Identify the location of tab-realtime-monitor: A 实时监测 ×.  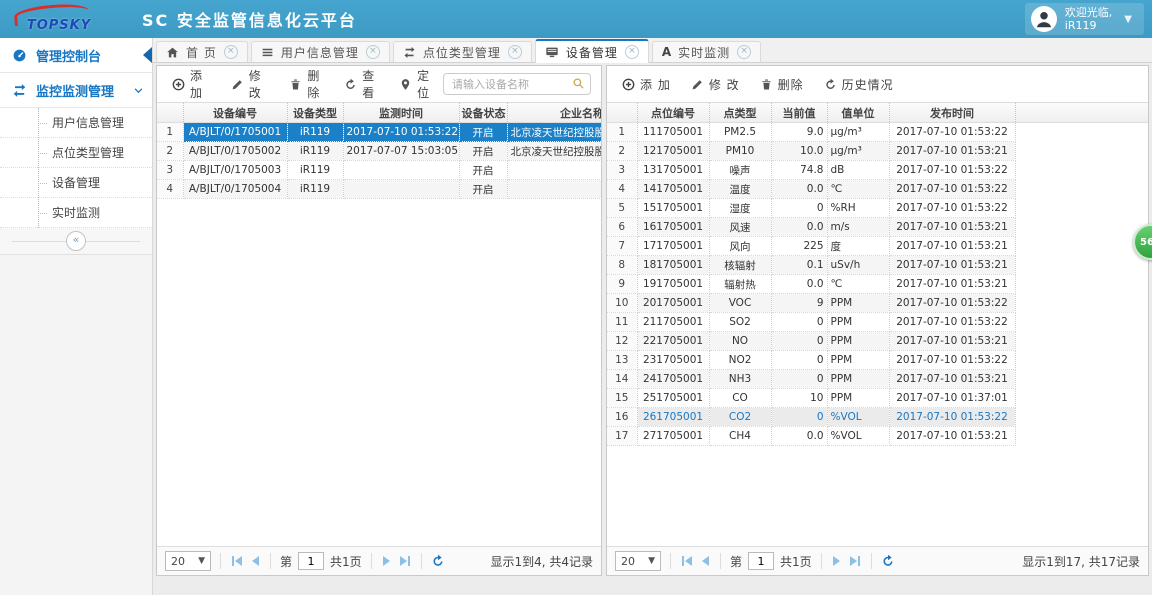
(706, 51).